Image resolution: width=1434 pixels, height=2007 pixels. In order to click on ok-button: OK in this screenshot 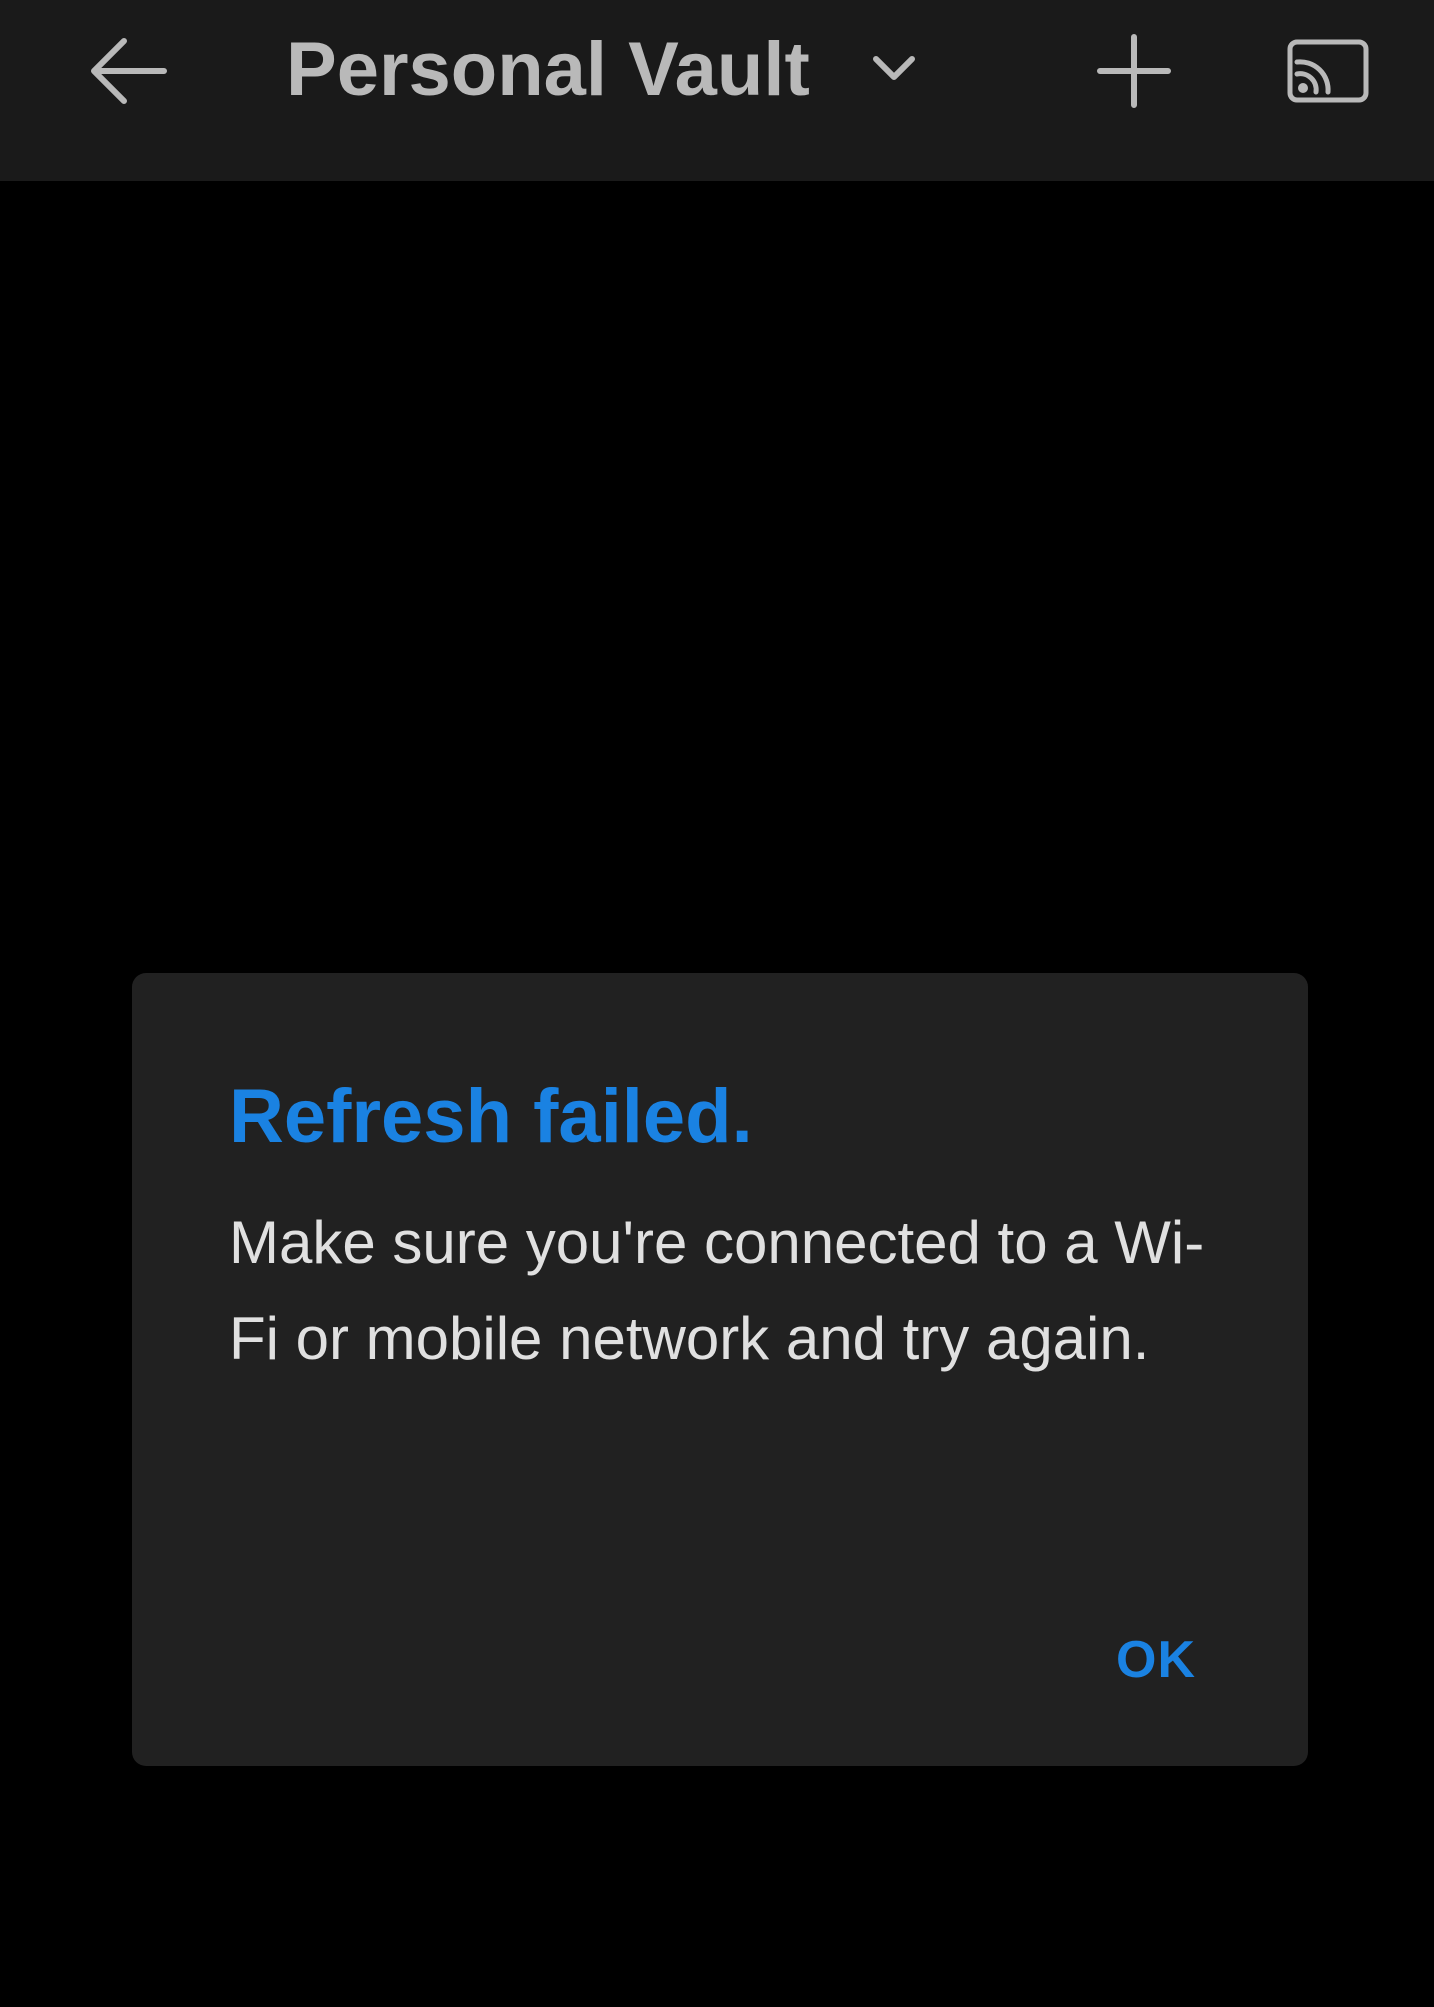, I will do `click(1156, 1660)`.